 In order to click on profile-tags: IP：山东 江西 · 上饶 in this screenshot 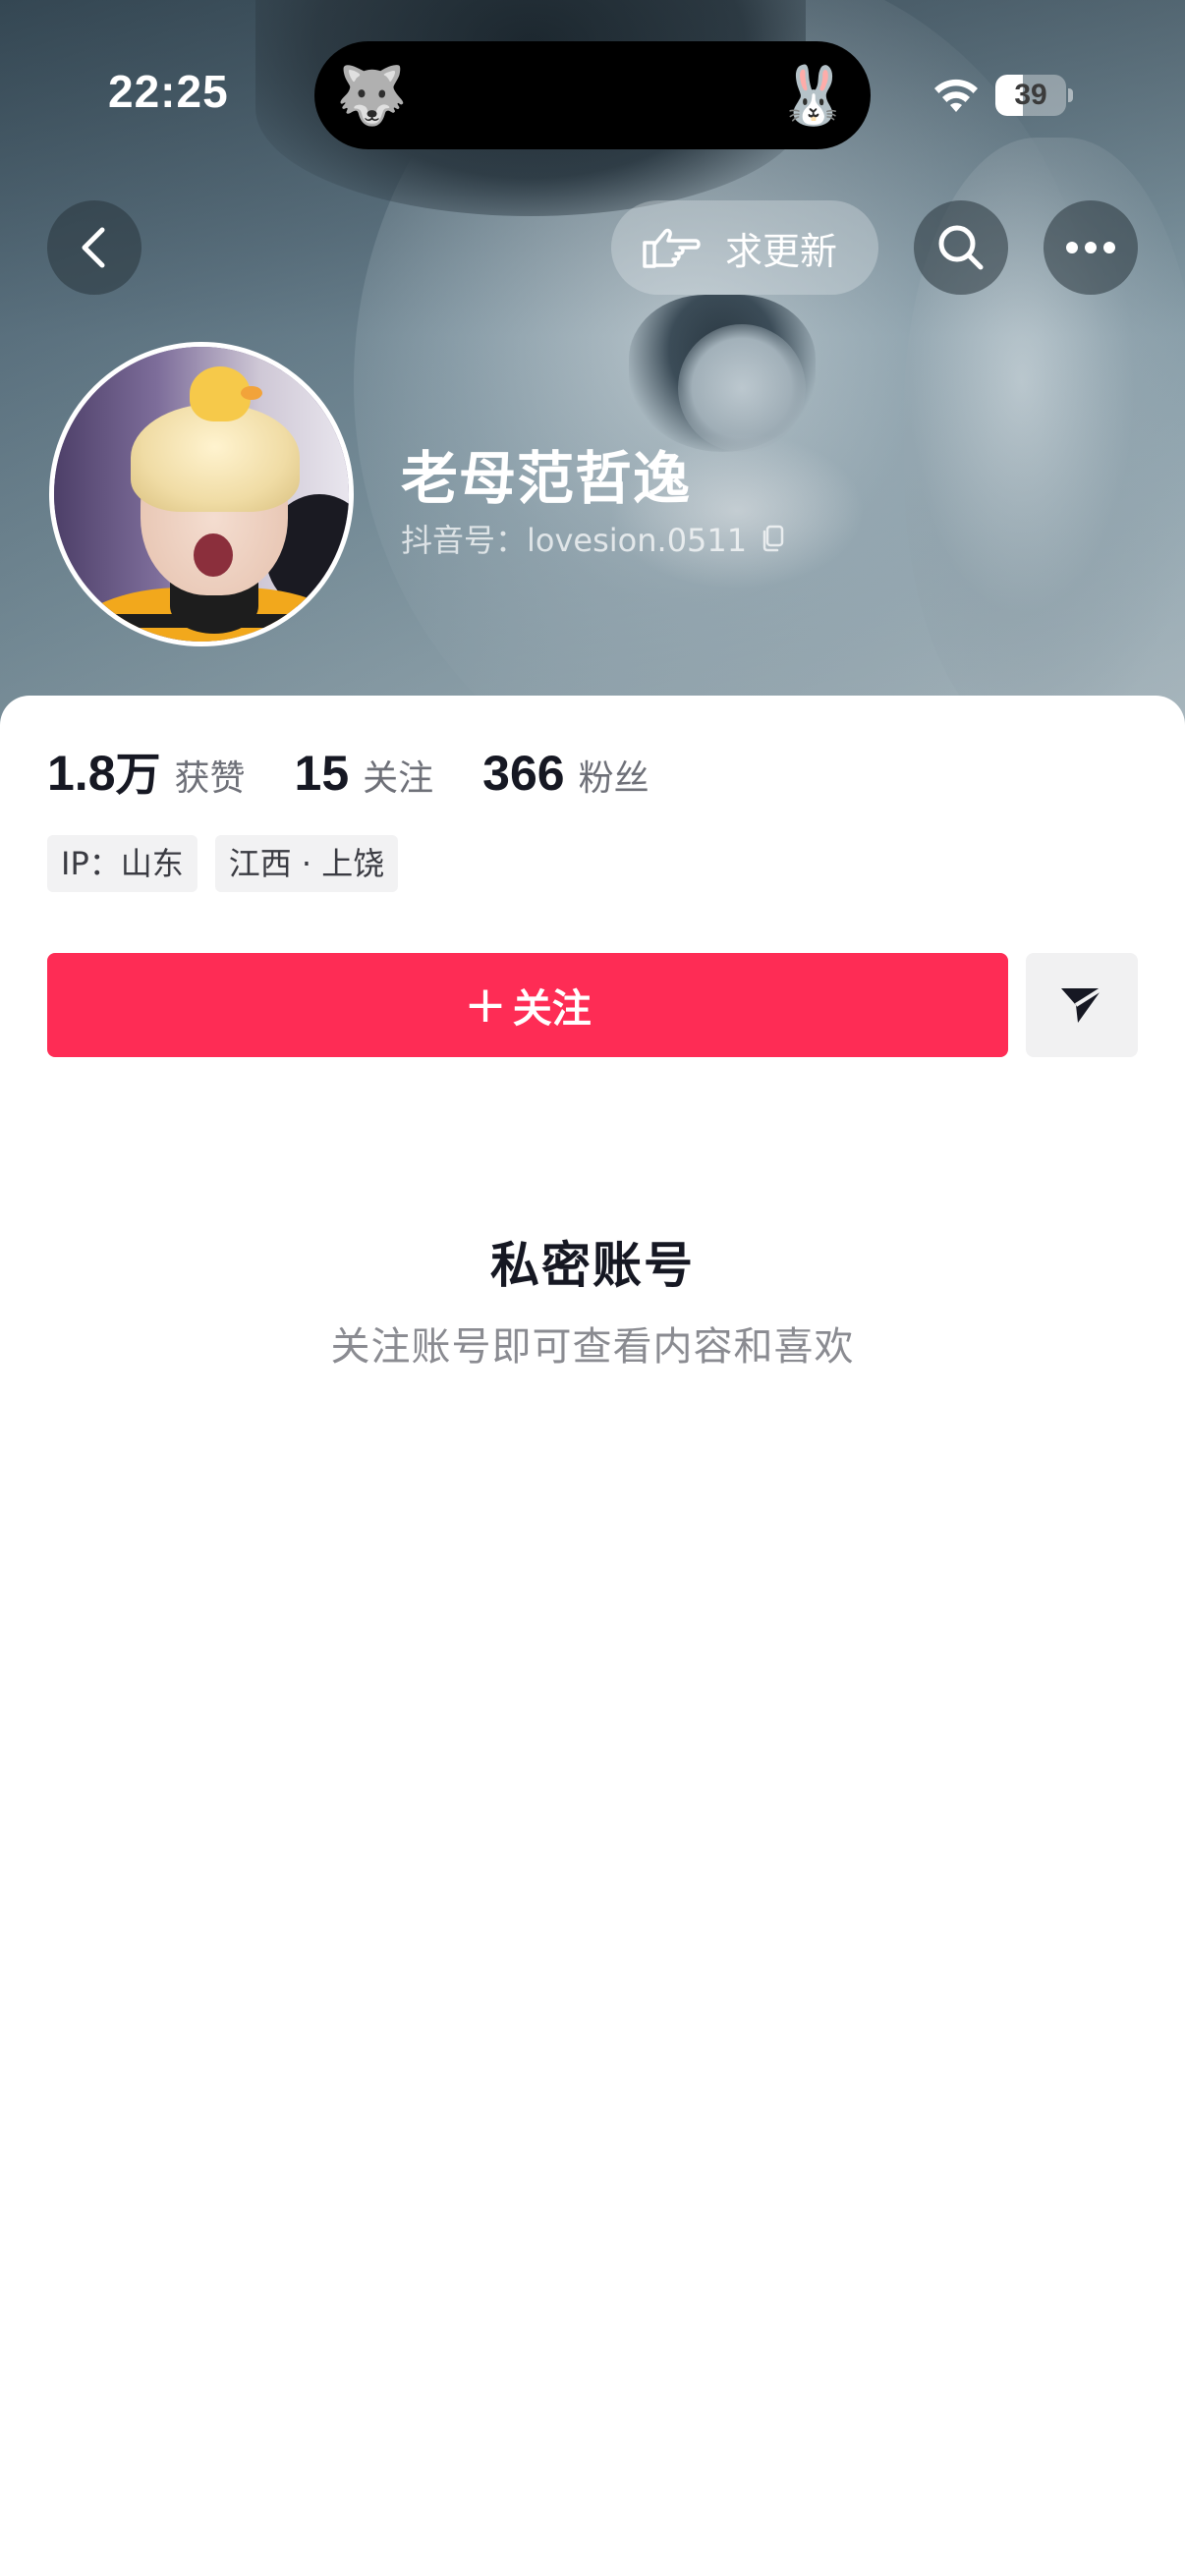, I will do `click(232, 863)`.